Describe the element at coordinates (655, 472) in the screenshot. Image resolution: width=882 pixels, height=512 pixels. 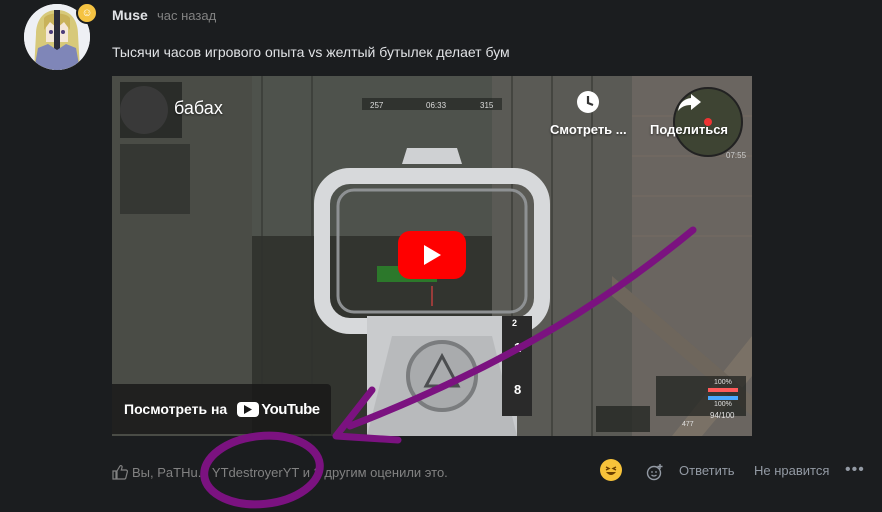
I see `add-reaction-icon` at that location.